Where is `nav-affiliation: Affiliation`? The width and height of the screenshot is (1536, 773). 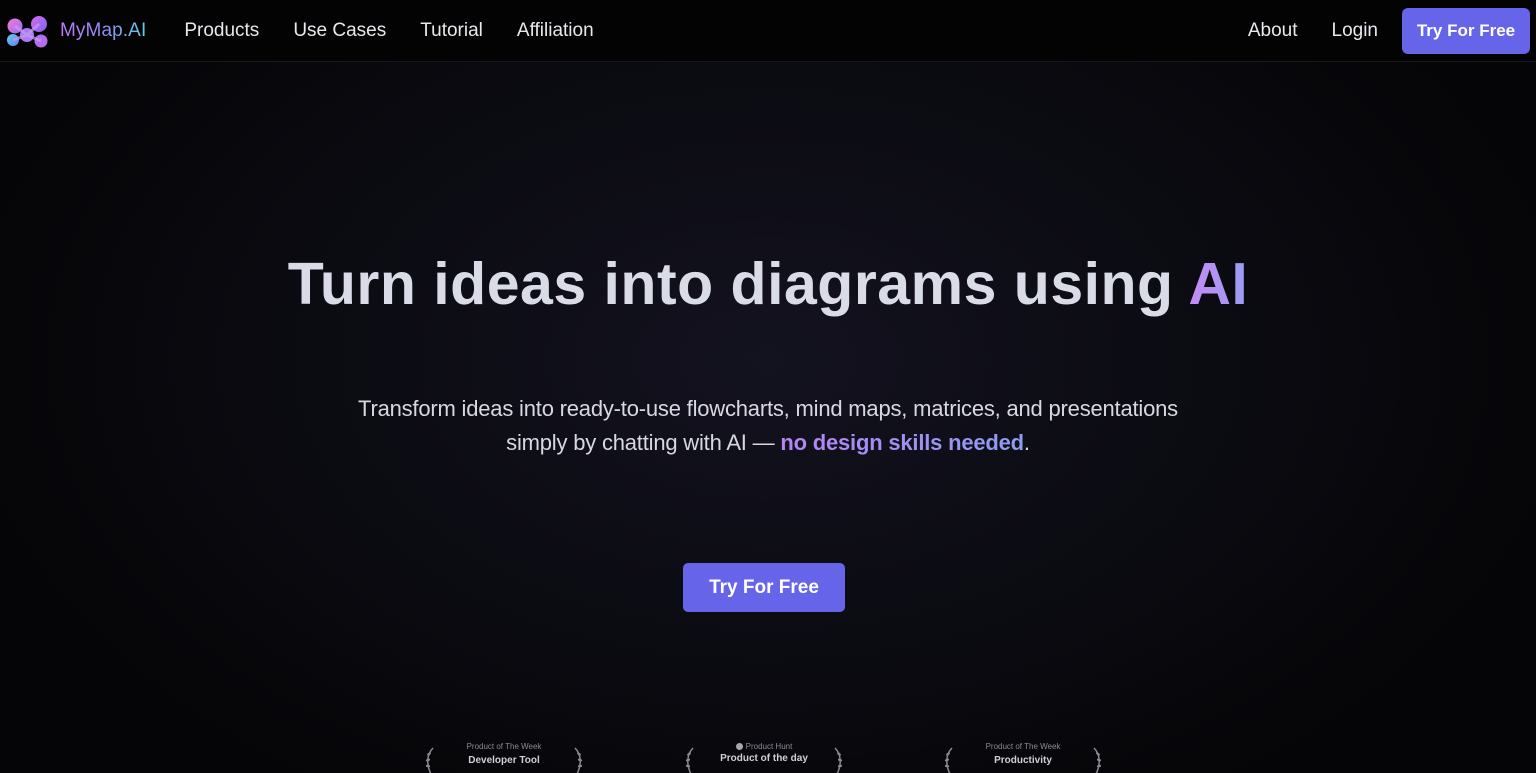
nav-affiliation: Affiliation is located at coordinates (555, 31).